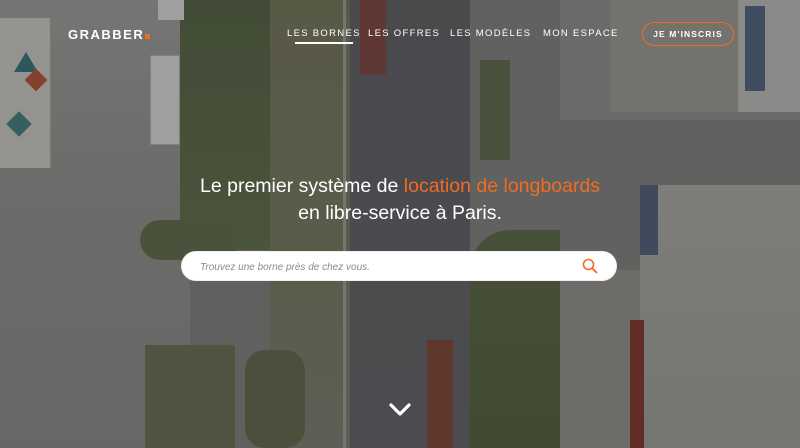  What do you see at coordinates (501, 186) in the screenshot?
I see `headline-accent: location de longboards` at bounding box center [501, 186].